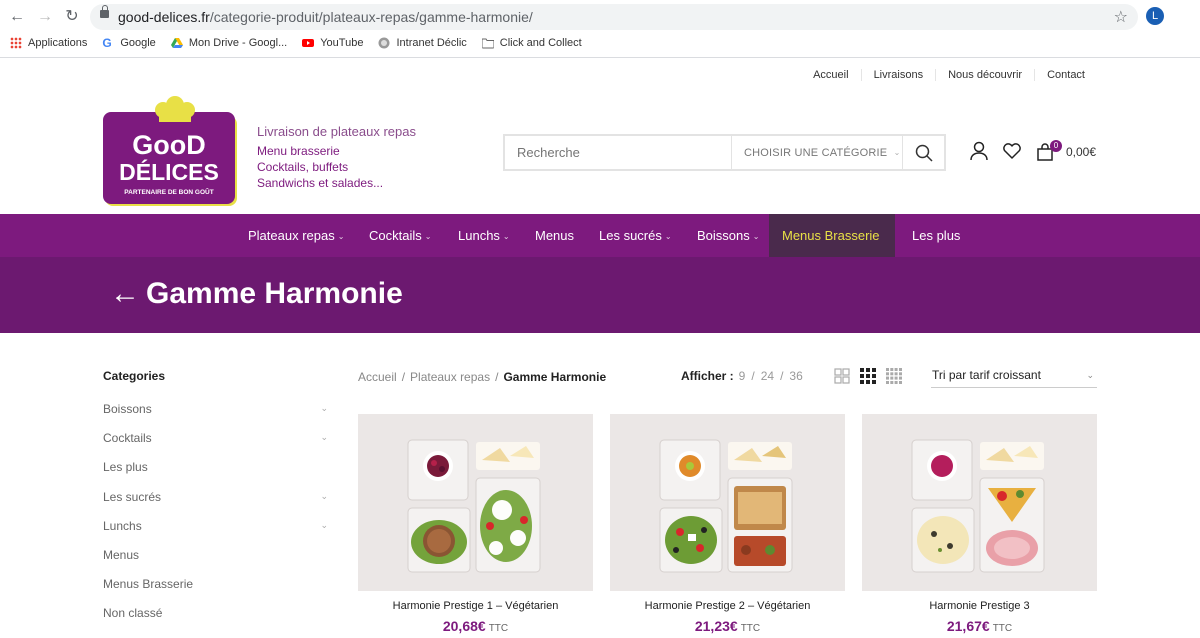 Image resolution: width=1200 pixels, height=638 pixels. What do you see at coordinates (215, 445) in the screenshot?
I see `category-item-cocktails: Cocktails ⌄` at bounding box center [215, 445].